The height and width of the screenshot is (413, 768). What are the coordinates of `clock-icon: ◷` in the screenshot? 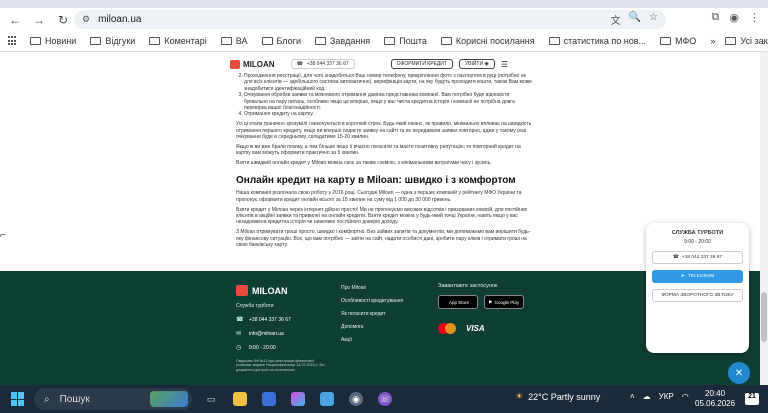 It's located at (239, 348).